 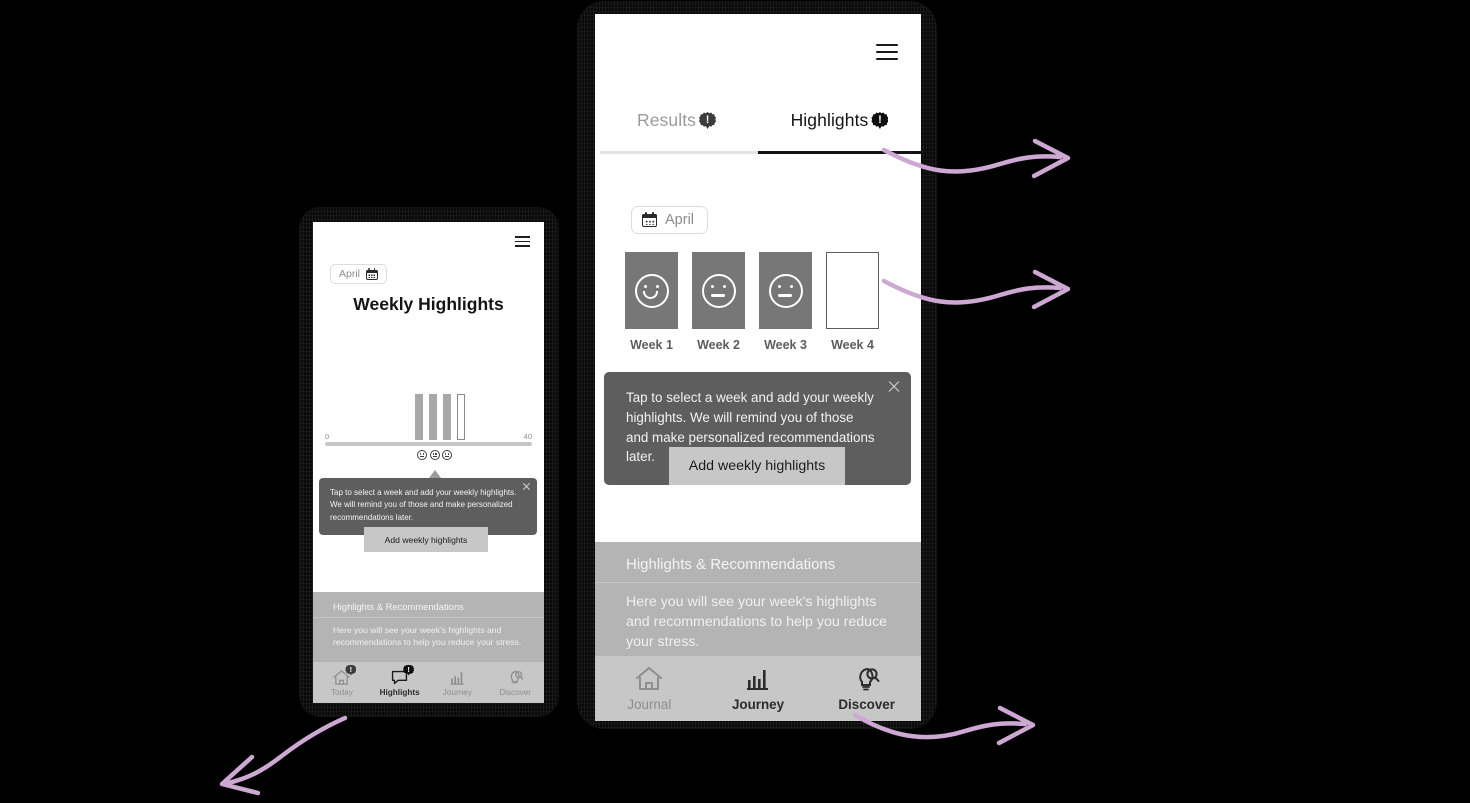 I want to click on week-card-item-empty: Week 4, so click(x=852, y=302).